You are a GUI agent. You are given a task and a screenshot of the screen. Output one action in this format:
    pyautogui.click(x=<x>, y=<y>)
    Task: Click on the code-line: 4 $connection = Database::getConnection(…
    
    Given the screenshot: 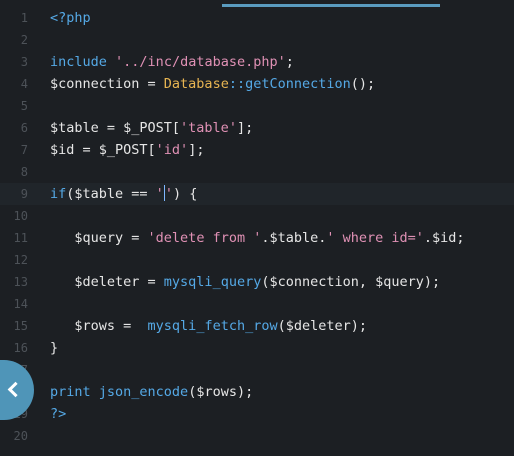 What is the action you would take?
    pyautogui.click(x=257, y=84)
    